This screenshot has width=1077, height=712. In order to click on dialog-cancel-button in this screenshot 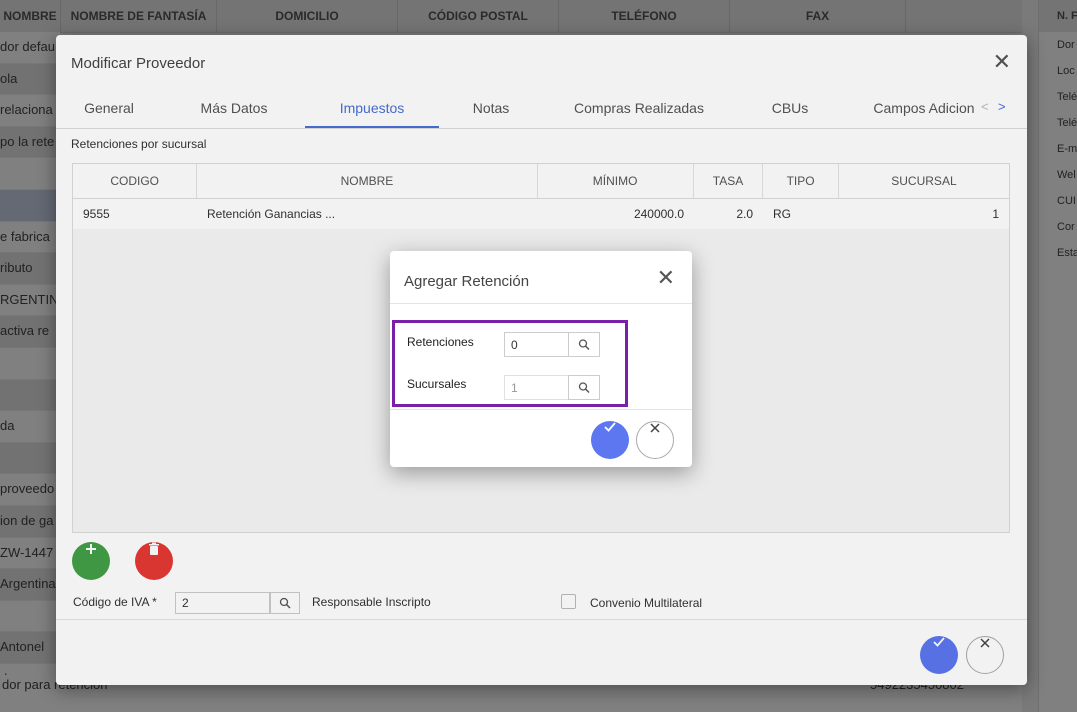, I will do `click(655, 440)`.